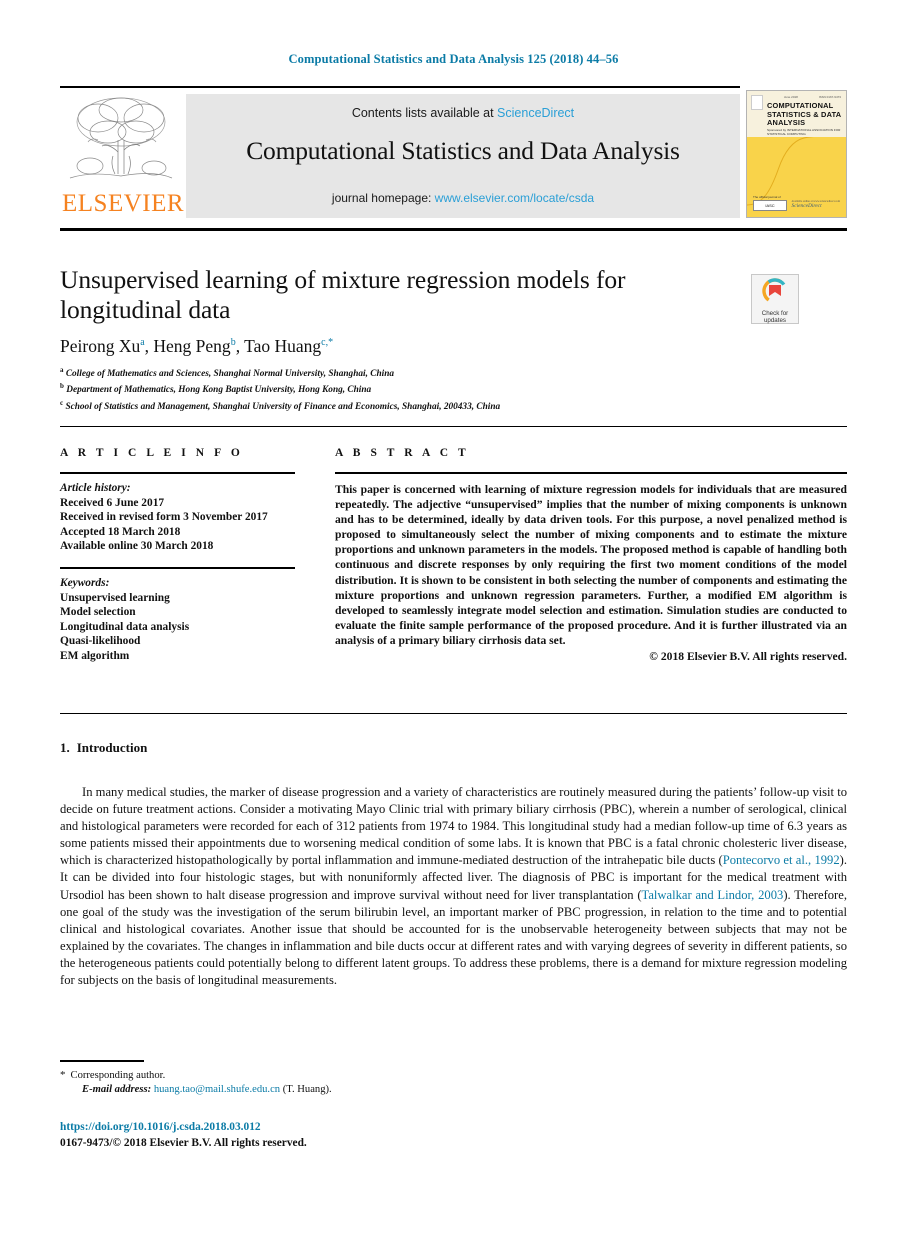  I want to click on affiliation-marker: c, so click(62, 402).